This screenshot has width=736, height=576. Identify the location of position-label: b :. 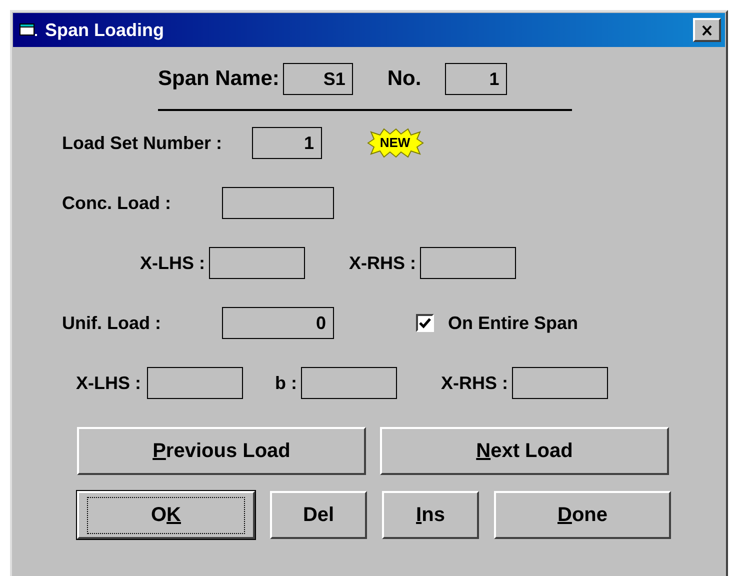
(286, 383).